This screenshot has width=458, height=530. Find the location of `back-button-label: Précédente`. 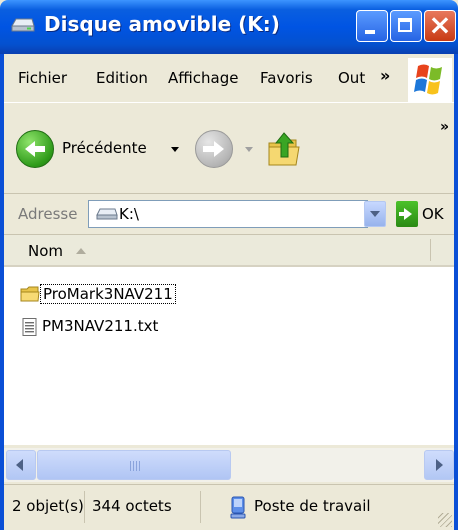

back-button-label: Précédente is located at coordinates (104, 148).